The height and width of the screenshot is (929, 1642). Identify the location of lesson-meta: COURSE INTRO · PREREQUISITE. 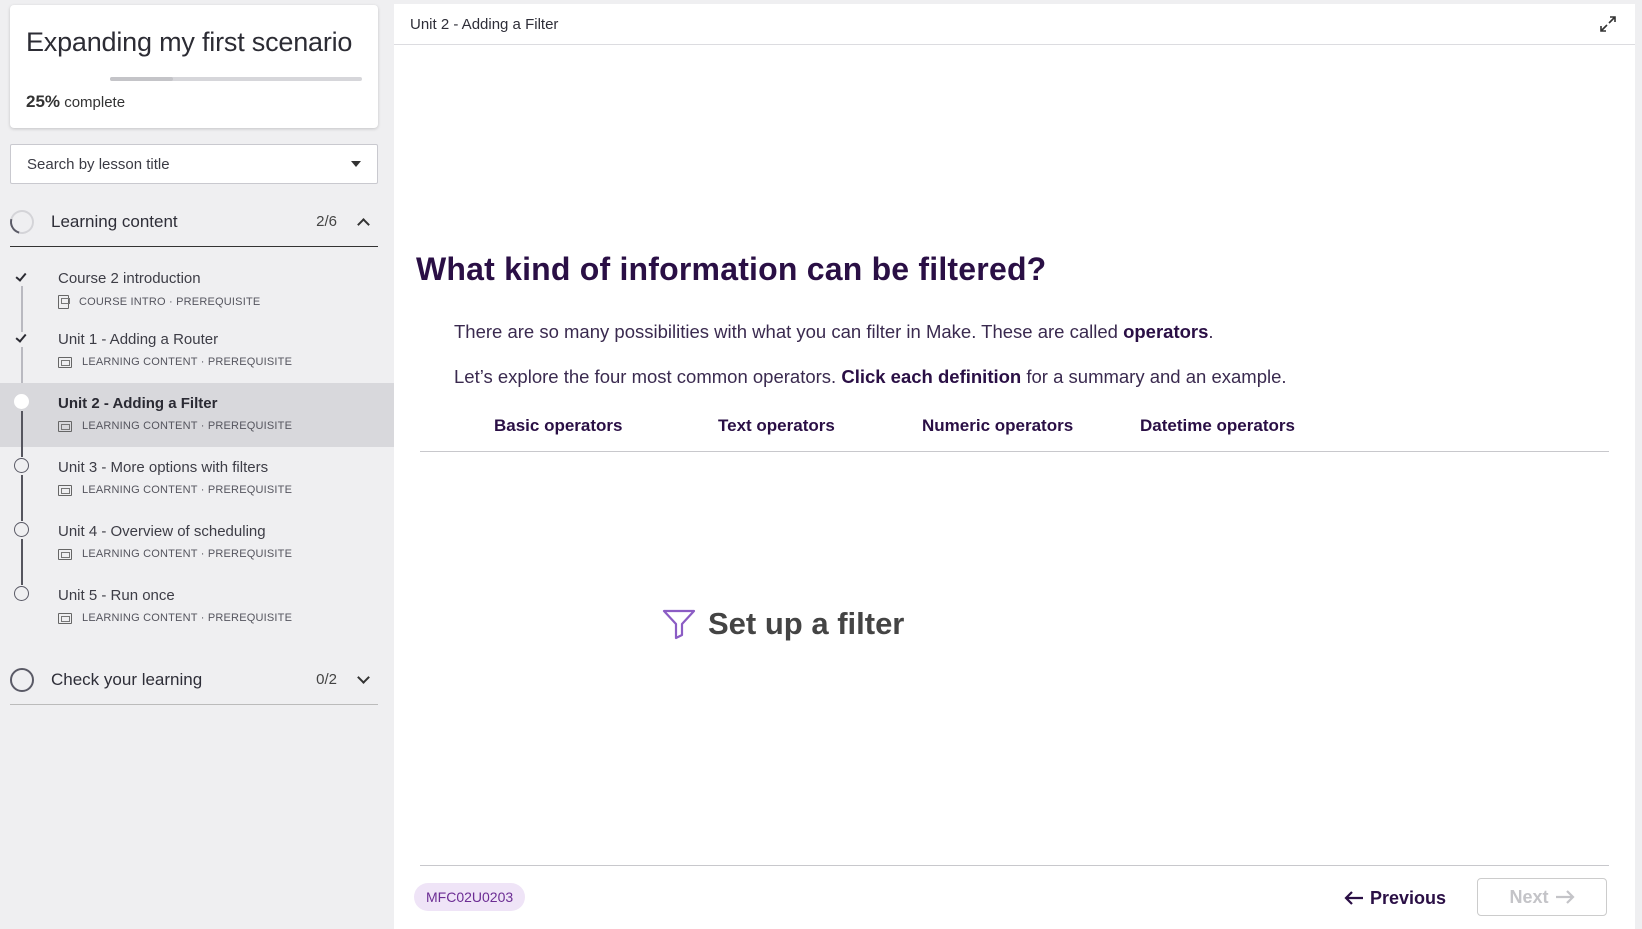
(159, 302).